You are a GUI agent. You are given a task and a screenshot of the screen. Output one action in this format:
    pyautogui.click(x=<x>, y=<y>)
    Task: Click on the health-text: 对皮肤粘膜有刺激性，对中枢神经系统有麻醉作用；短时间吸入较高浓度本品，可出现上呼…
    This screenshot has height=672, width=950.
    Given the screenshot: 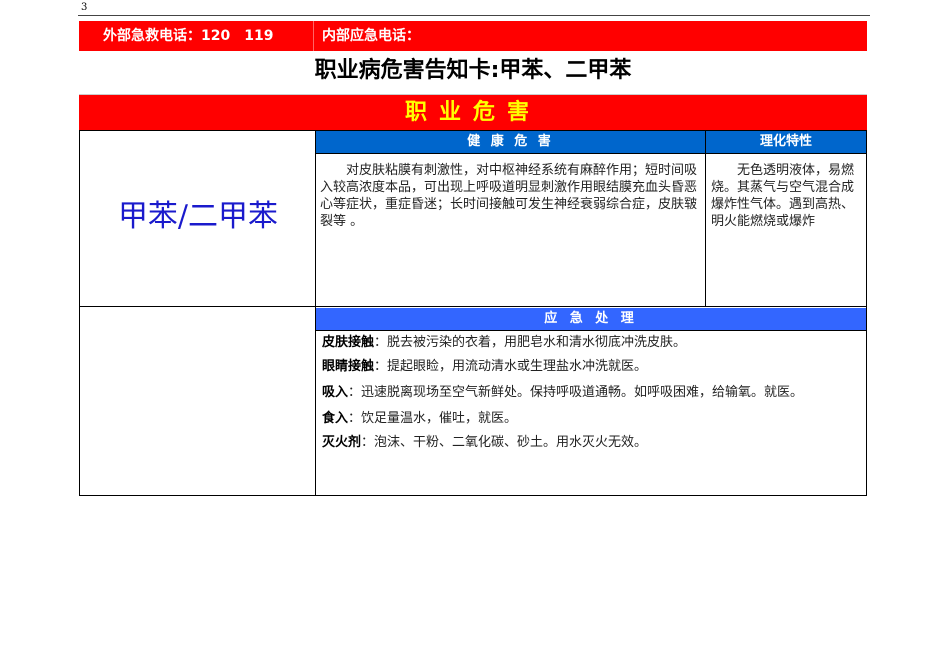 What is the action you would take?
    pyautogui.click(x=509, y=196)
    